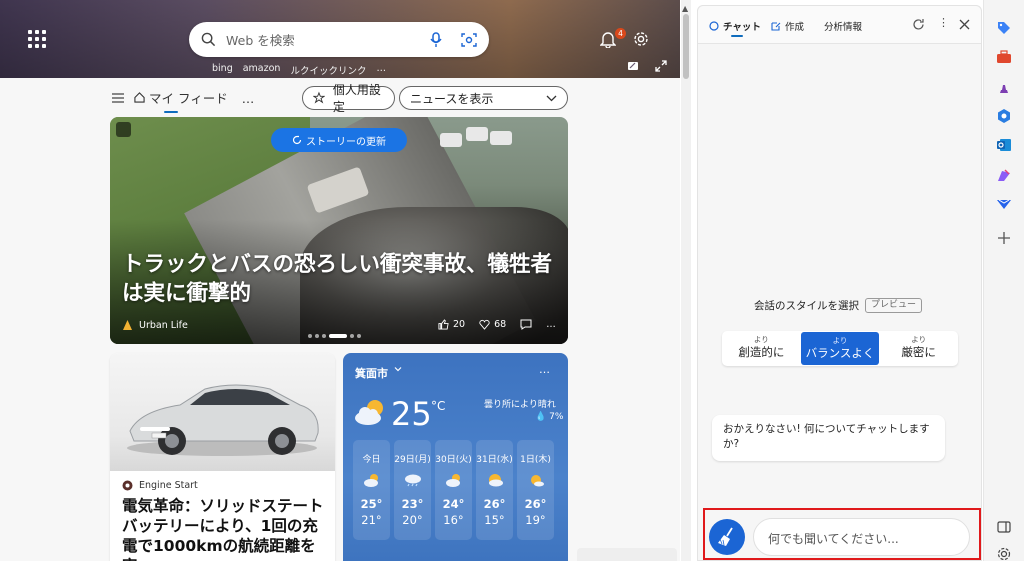 This screenshot has height=561, width=1024. What do you see at coordinates (535, 490) in the screenshot?
I see `forecast-day: 1日(木) 26° 19°` at bounding box center [535, 490].